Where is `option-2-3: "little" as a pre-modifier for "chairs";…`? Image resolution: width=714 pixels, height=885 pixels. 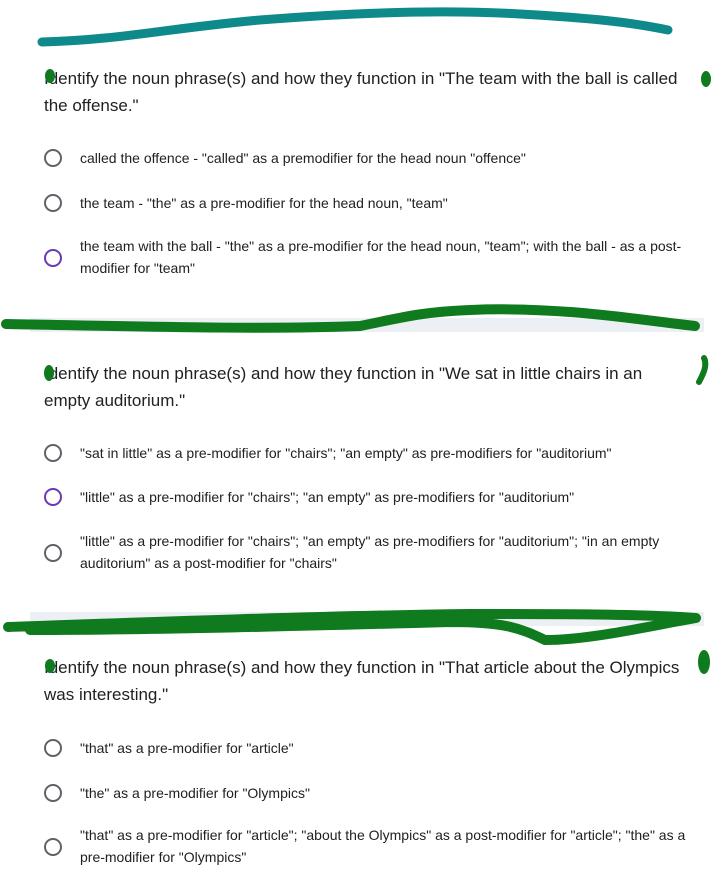 option-2-3: "little" as a pre-modifier for "chairs";… is located at coordinates (370, 552).